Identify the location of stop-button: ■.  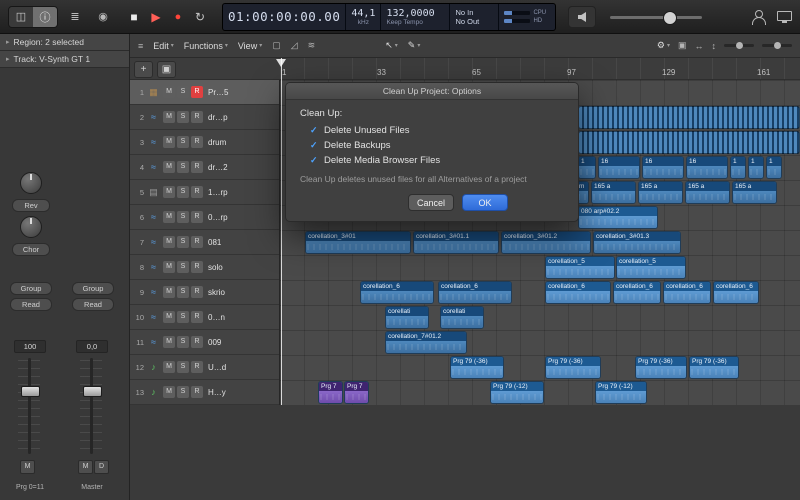
(134, 17).